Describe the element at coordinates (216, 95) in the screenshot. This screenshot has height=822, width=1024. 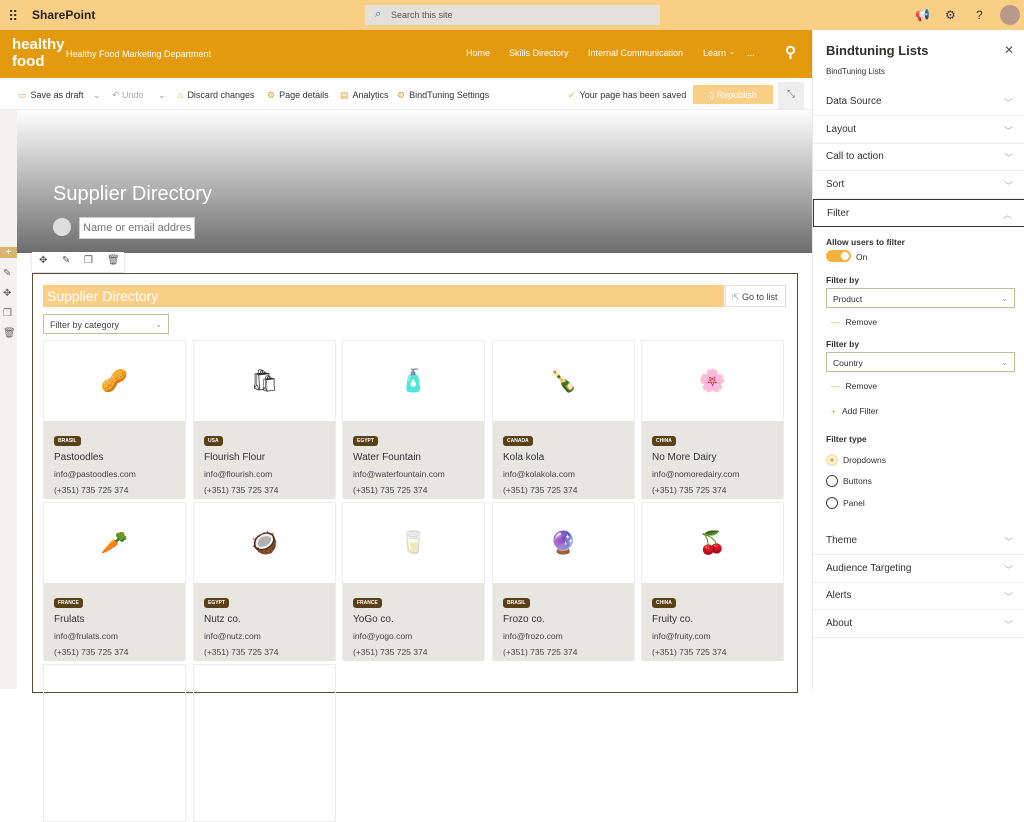
I see `discard-changes-button: ⌂ Discard changes` at that location.